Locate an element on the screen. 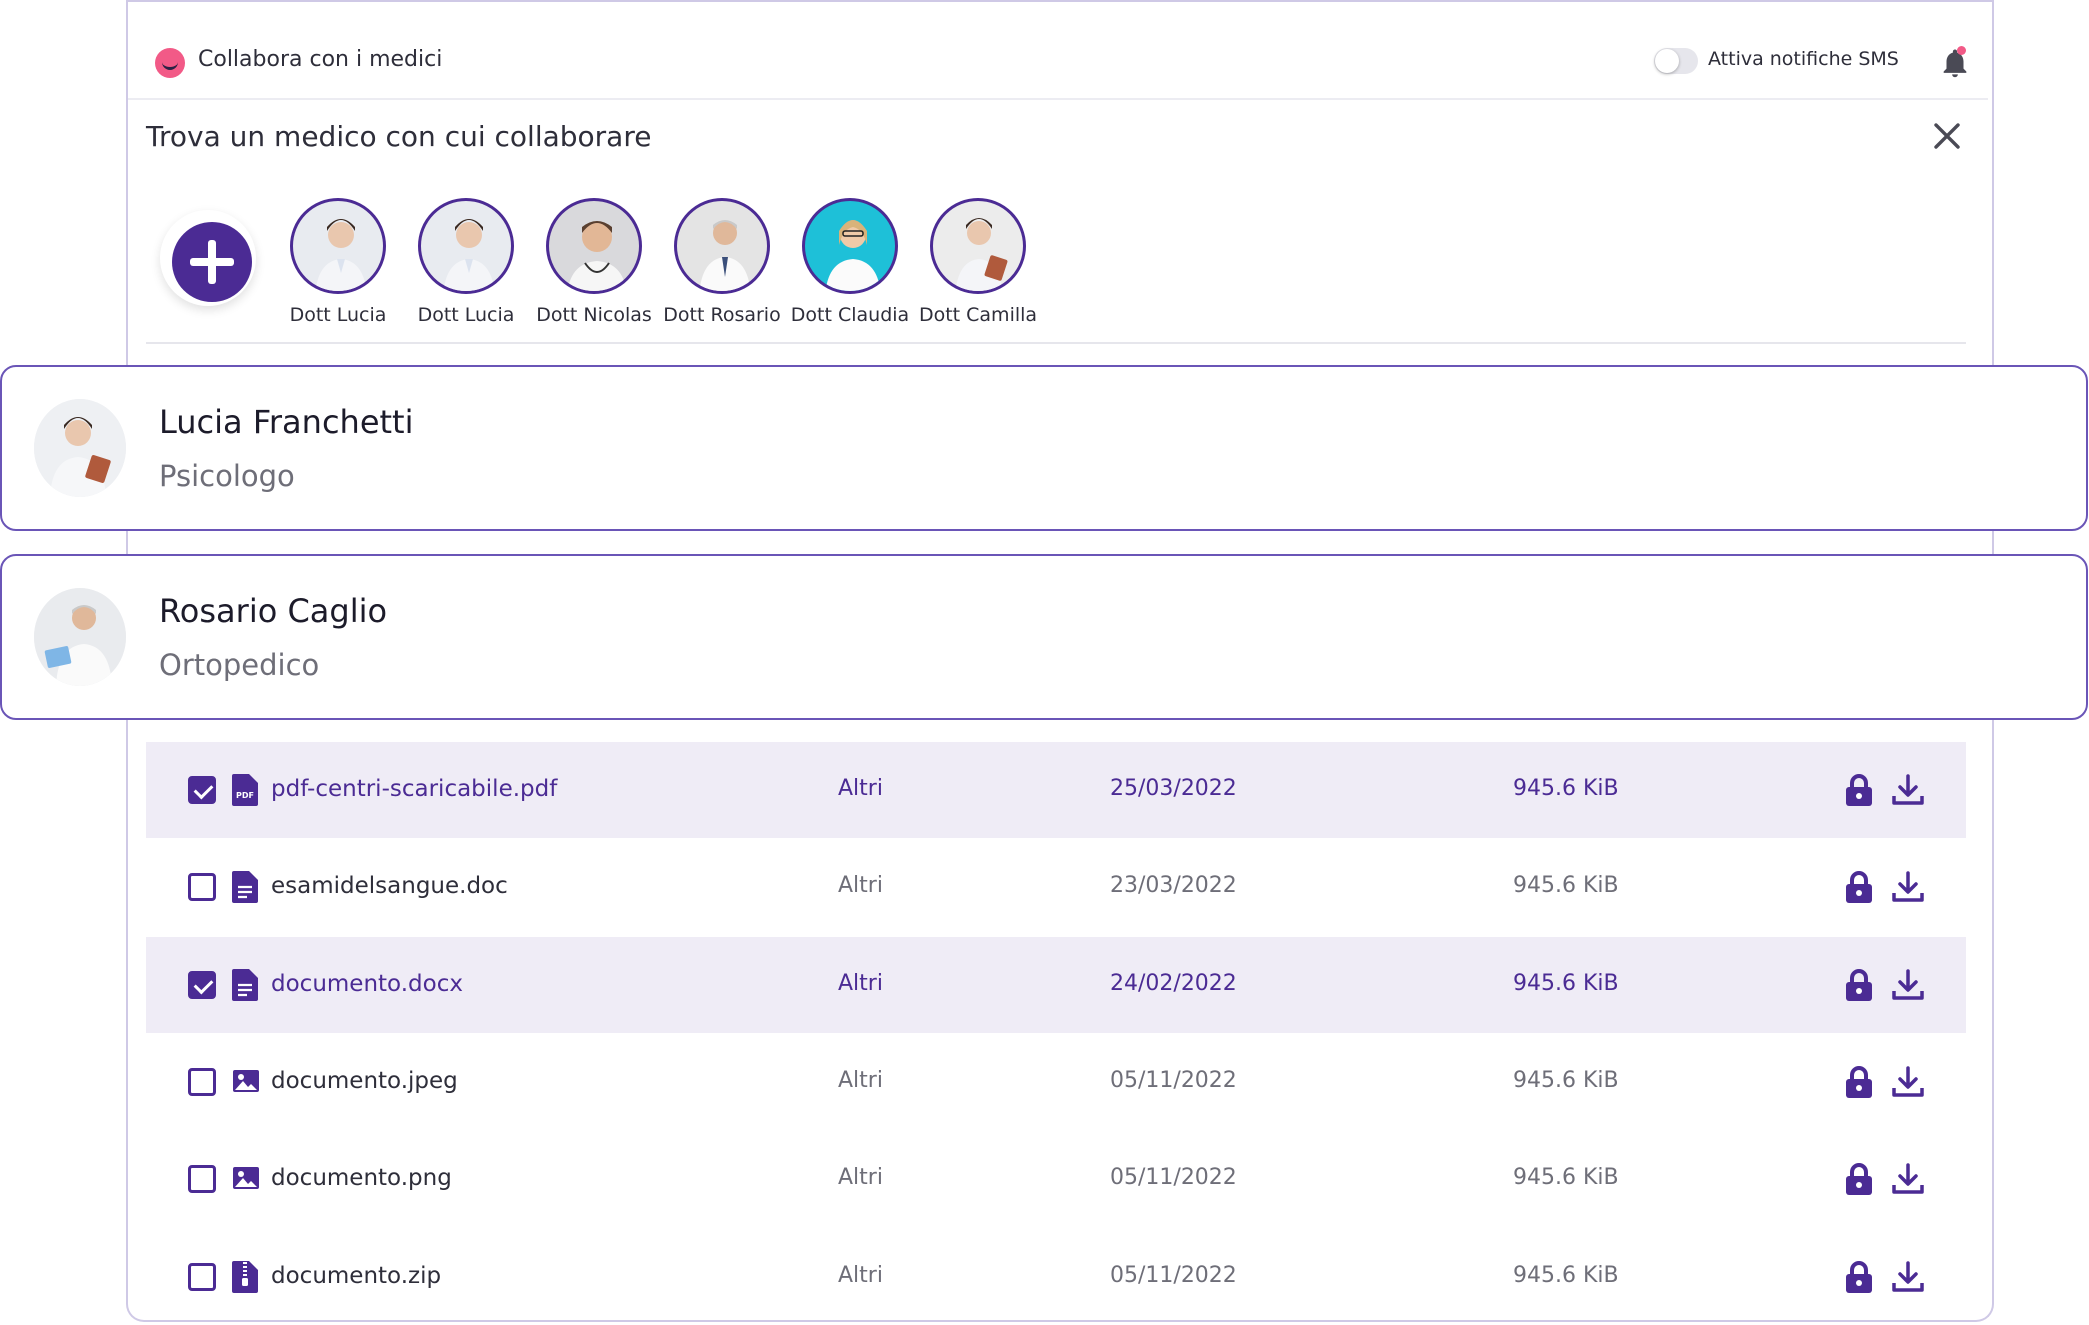  doctor-card-role: Psicologo is located at coordinates (227, 476).